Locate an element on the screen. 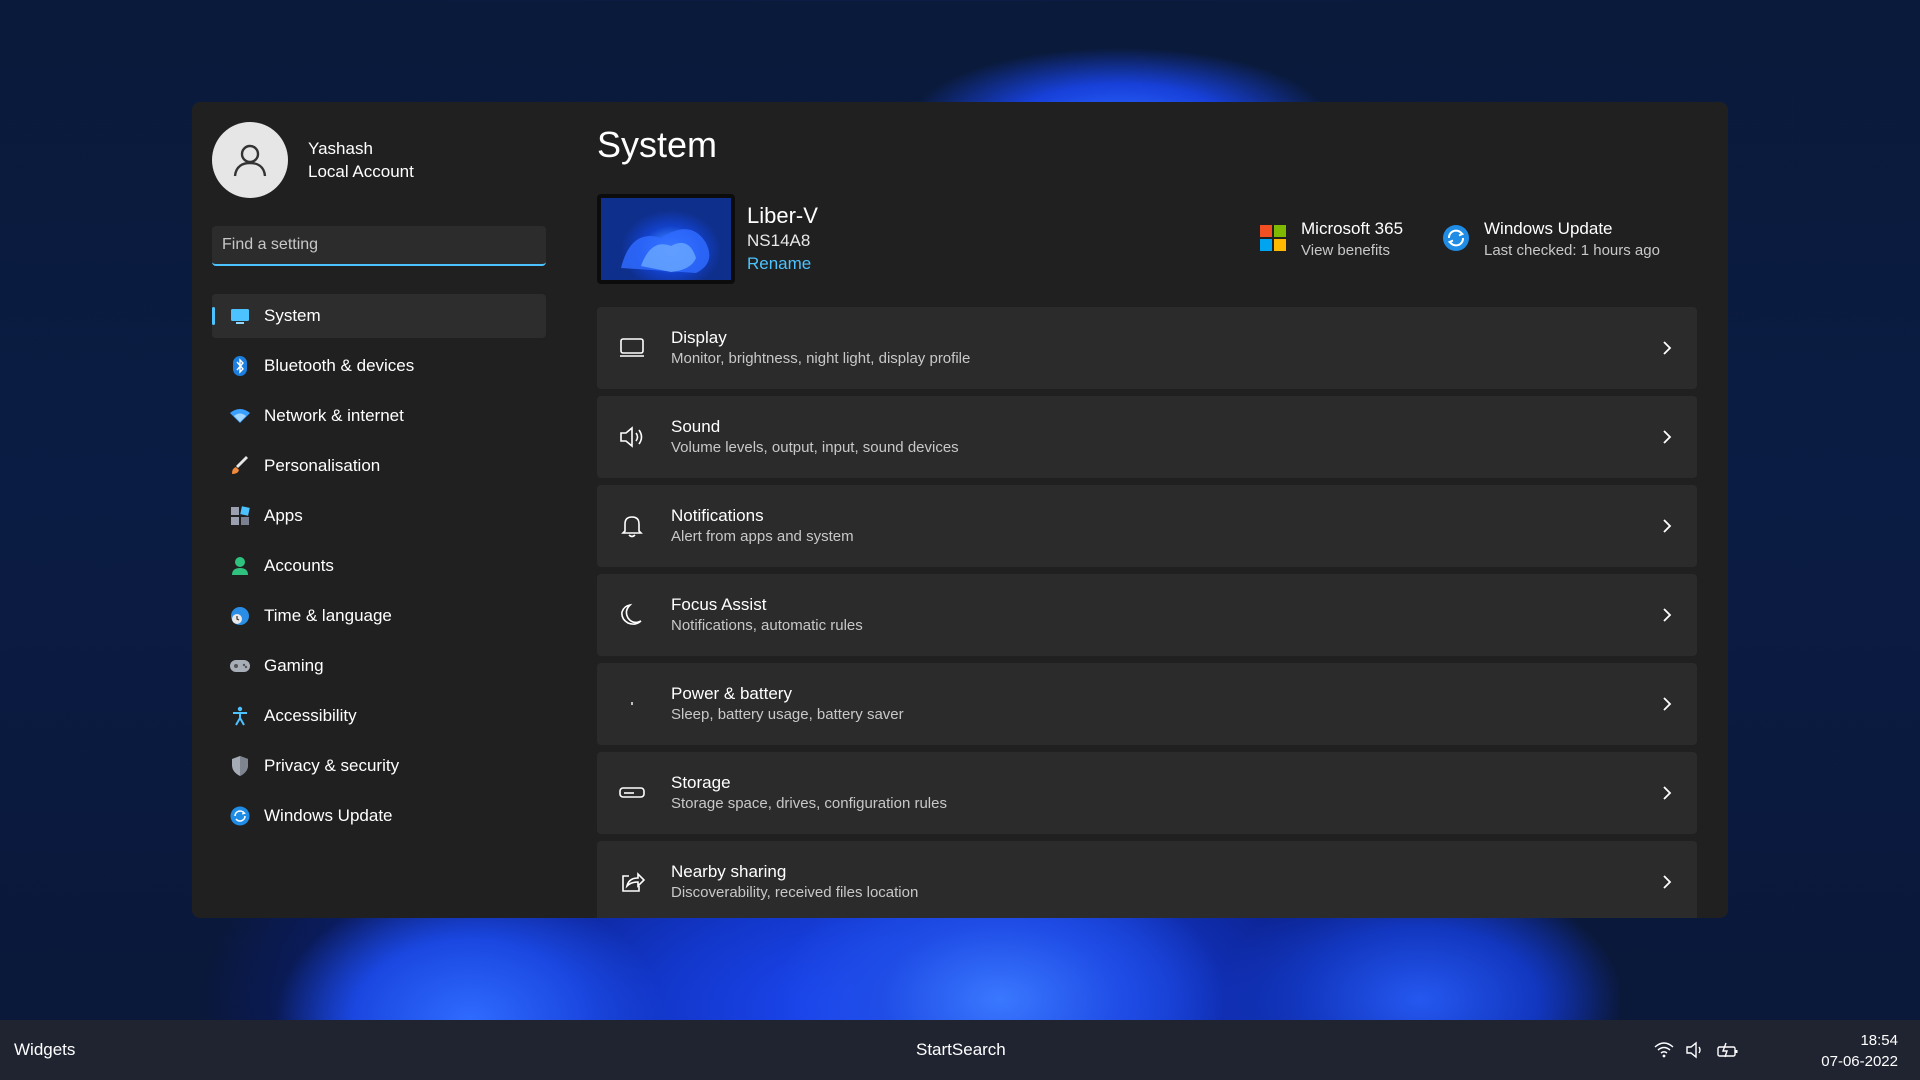  power-icon is located at coordinates (632, 704).